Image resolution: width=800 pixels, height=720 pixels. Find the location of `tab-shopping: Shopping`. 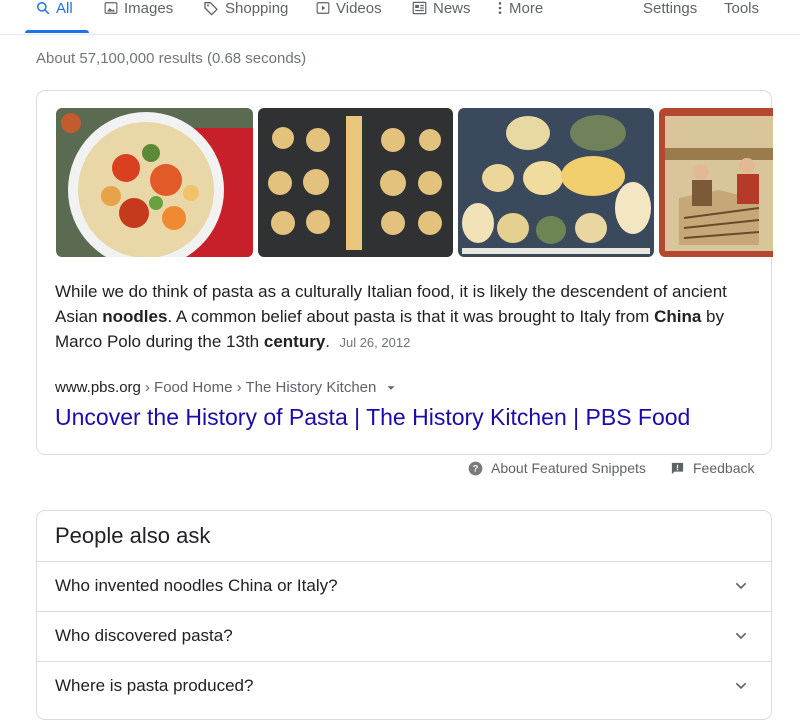

tab-shopping: Shopping is located at coordinates (246, 8).